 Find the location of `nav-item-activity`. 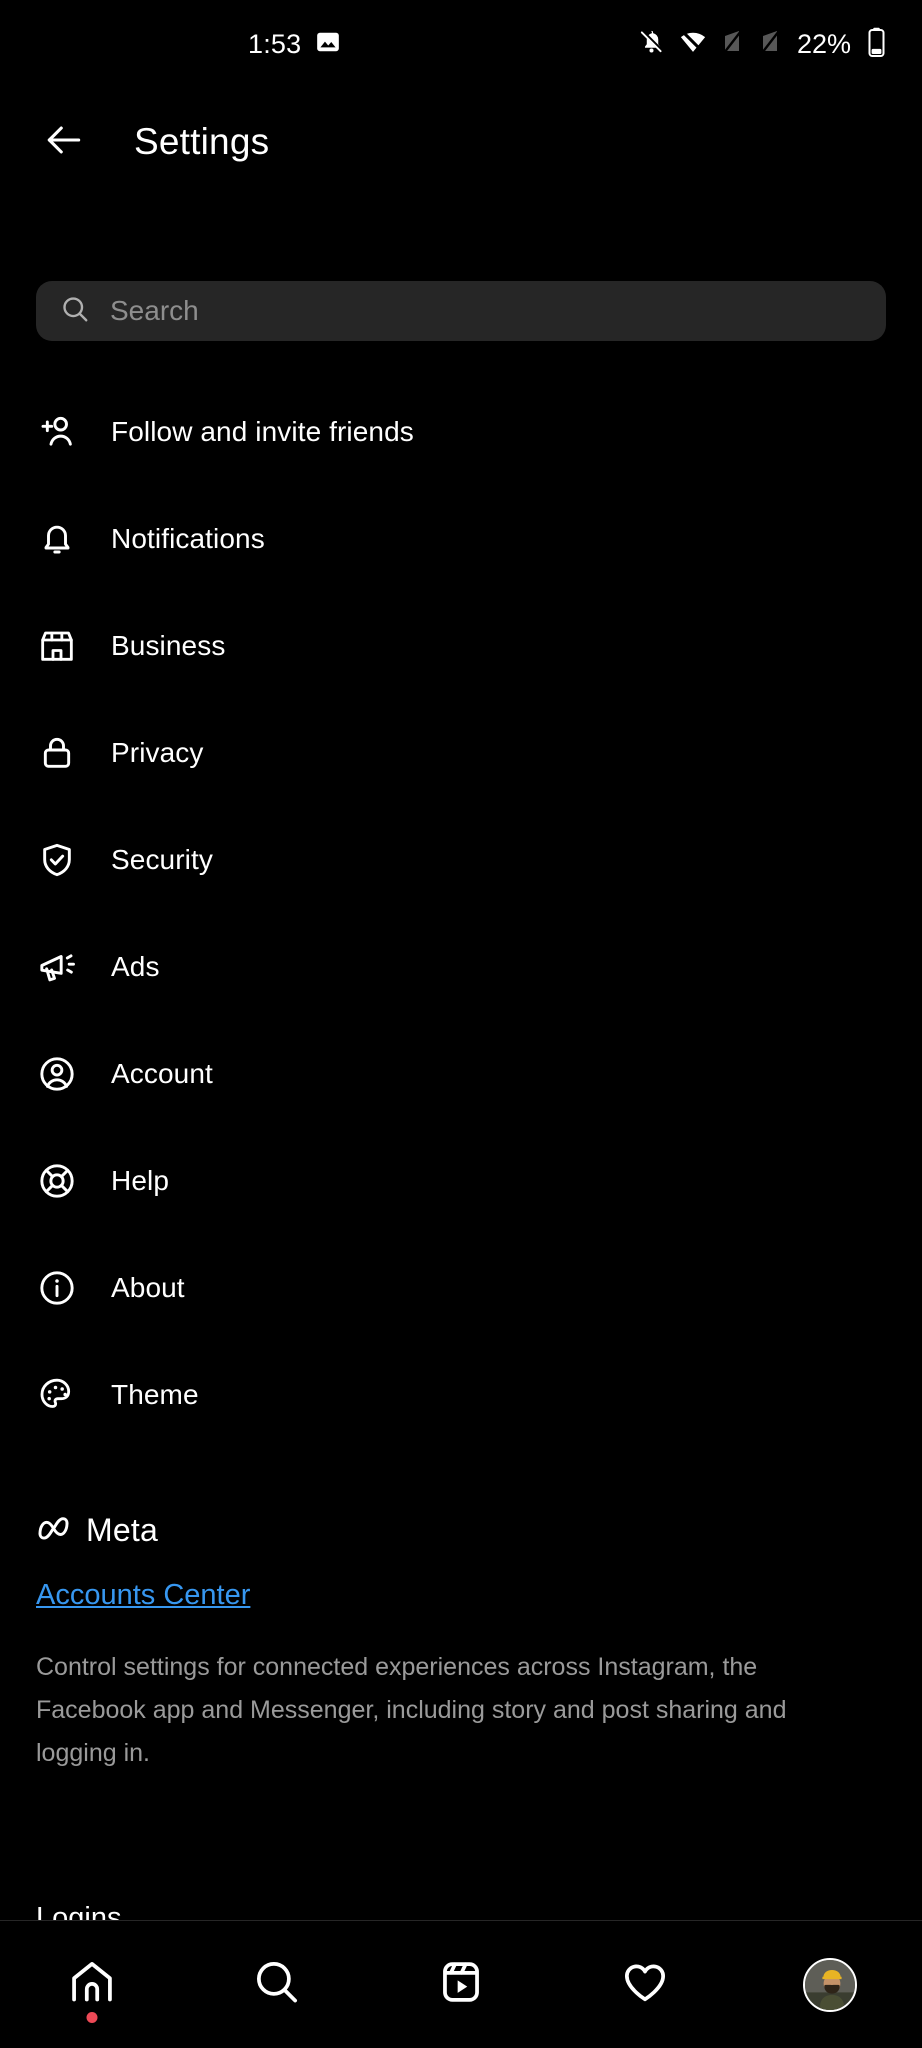

nav-item-activity is located at coordinates (645, 1985).